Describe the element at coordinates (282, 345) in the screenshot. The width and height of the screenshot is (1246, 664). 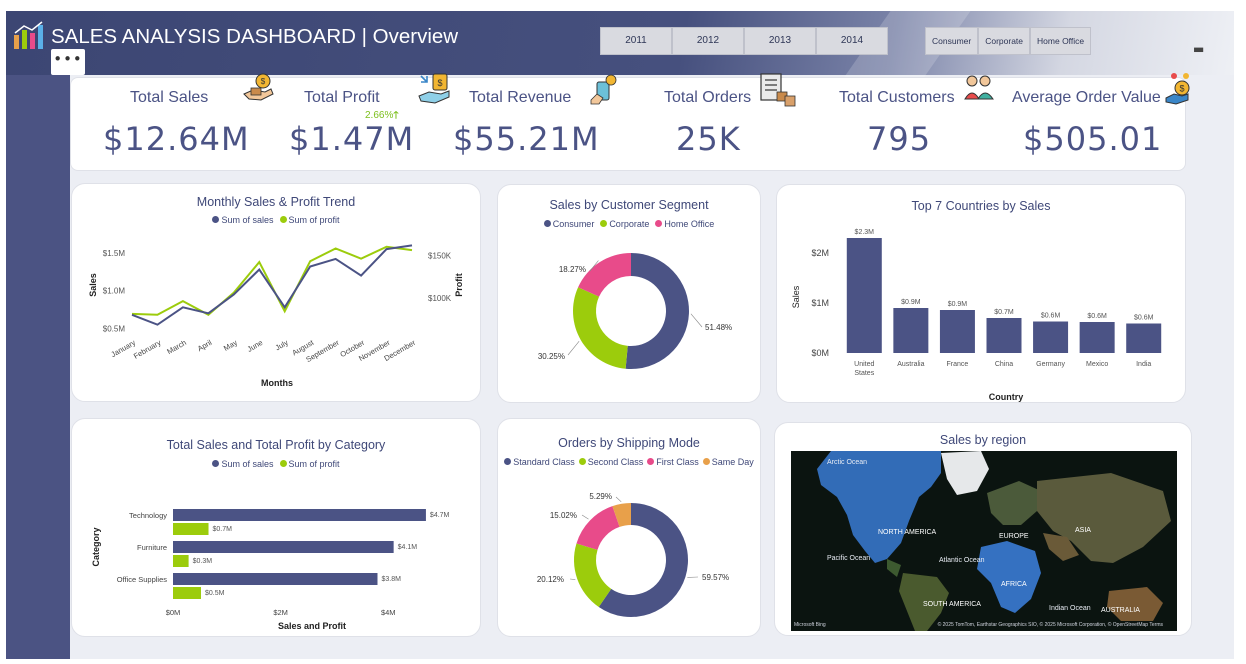
I see `x-tick-label: July` at that location.